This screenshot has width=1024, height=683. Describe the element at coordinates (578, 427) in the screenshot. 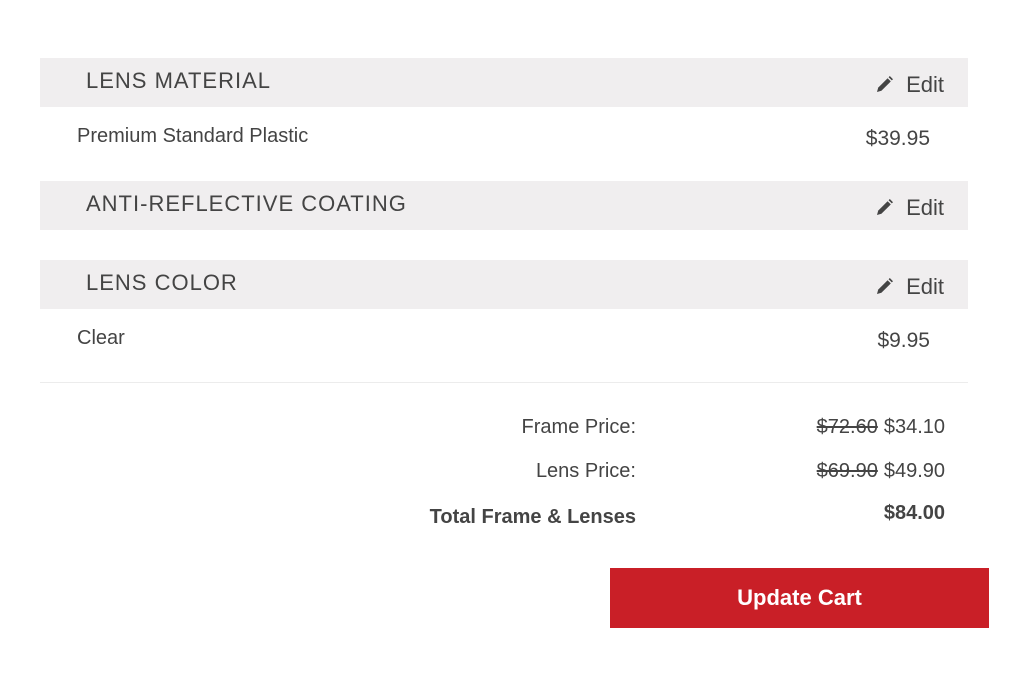

I see `frame-price-label: Frame Price:` at that location.